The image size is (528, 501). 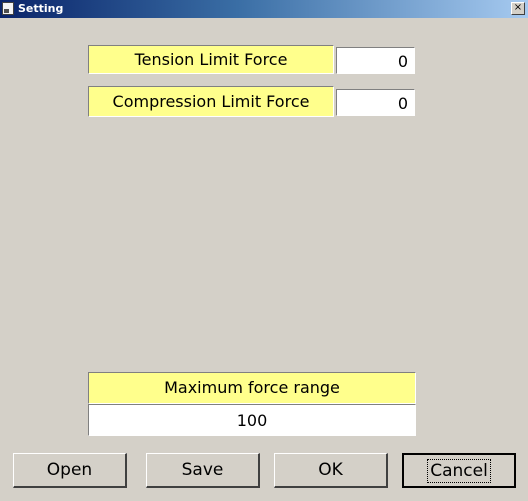 I want to click on open-button-label: Open, so click(x=69, y=470).